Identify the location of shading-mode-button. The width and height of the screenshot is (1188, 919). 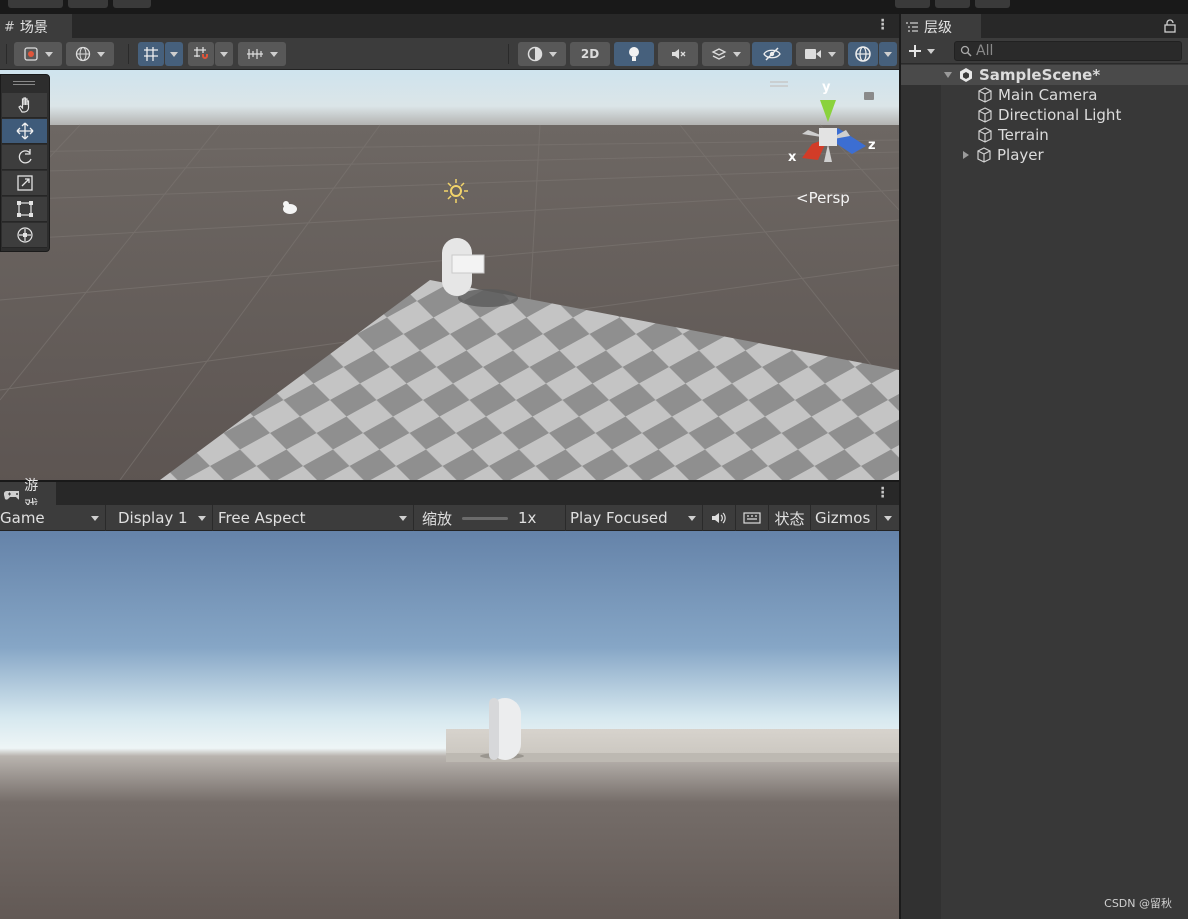
(542, 54).